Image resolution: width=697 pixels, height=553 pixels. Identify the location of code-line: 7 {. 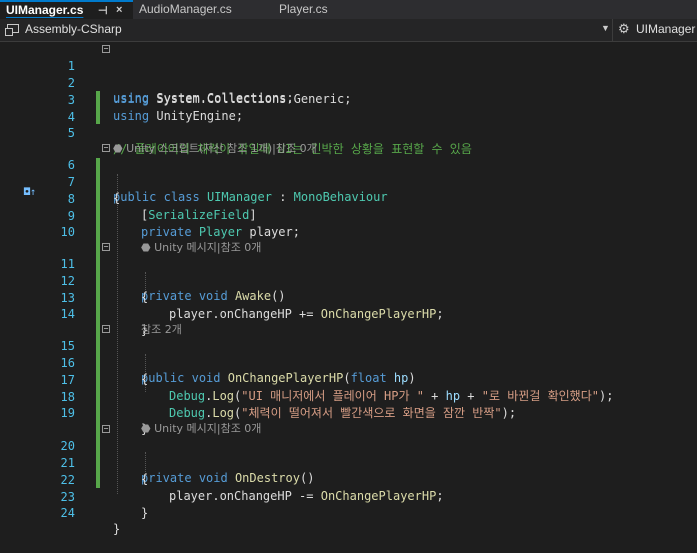
(348, 181).